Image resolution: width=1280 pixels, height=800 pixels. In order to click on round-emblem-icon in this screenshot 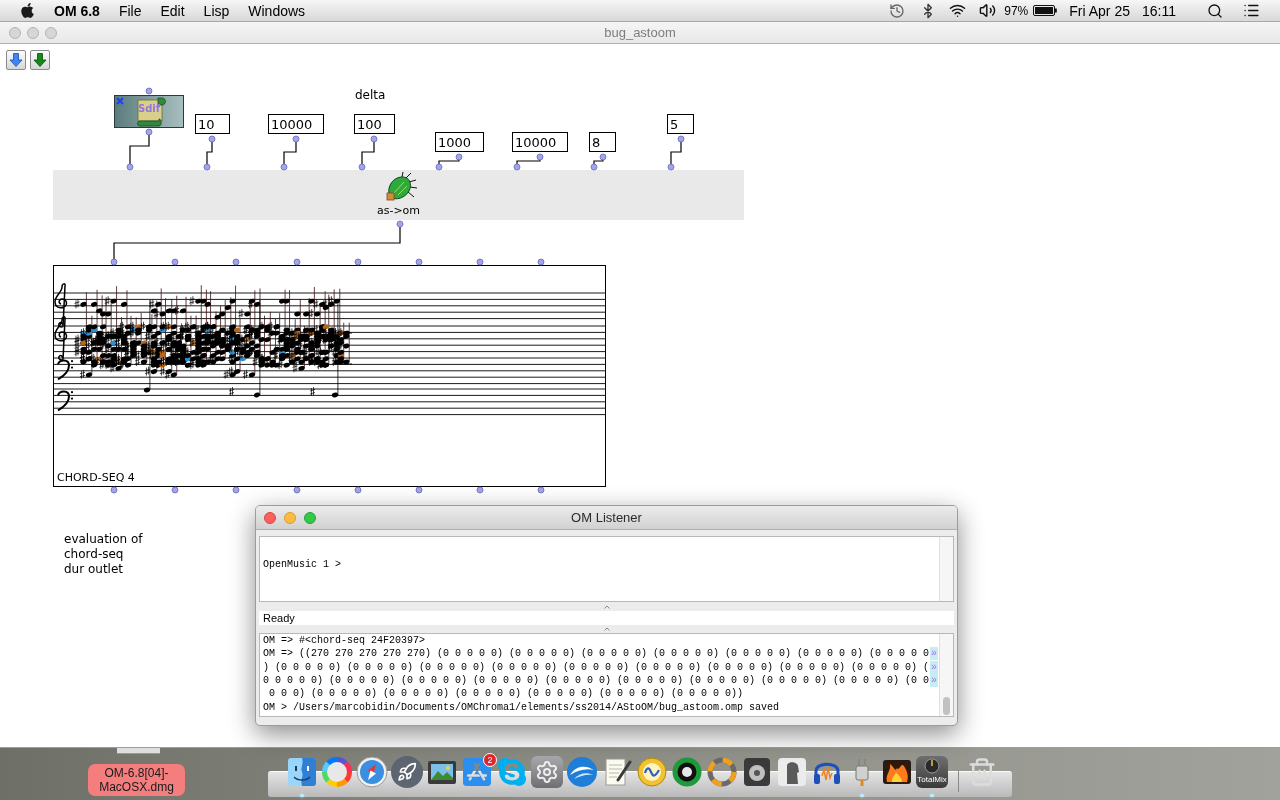, I will do `click(652, 772)`.